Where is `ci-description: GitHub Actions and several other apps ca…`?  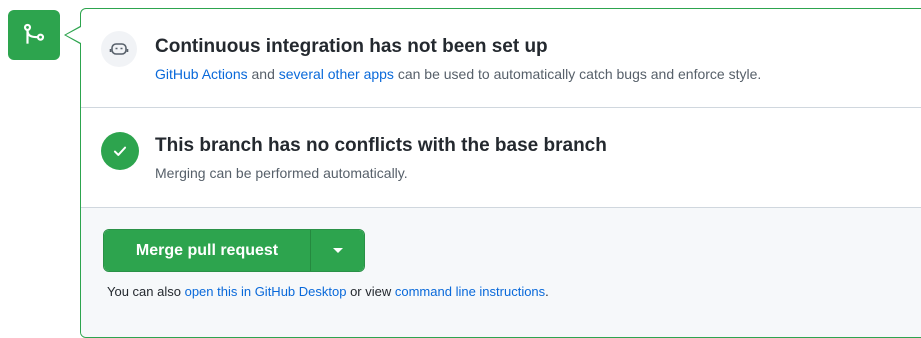
ci-description: GitHub Actions and several other apps ca… is located at coordinates (458, 74).